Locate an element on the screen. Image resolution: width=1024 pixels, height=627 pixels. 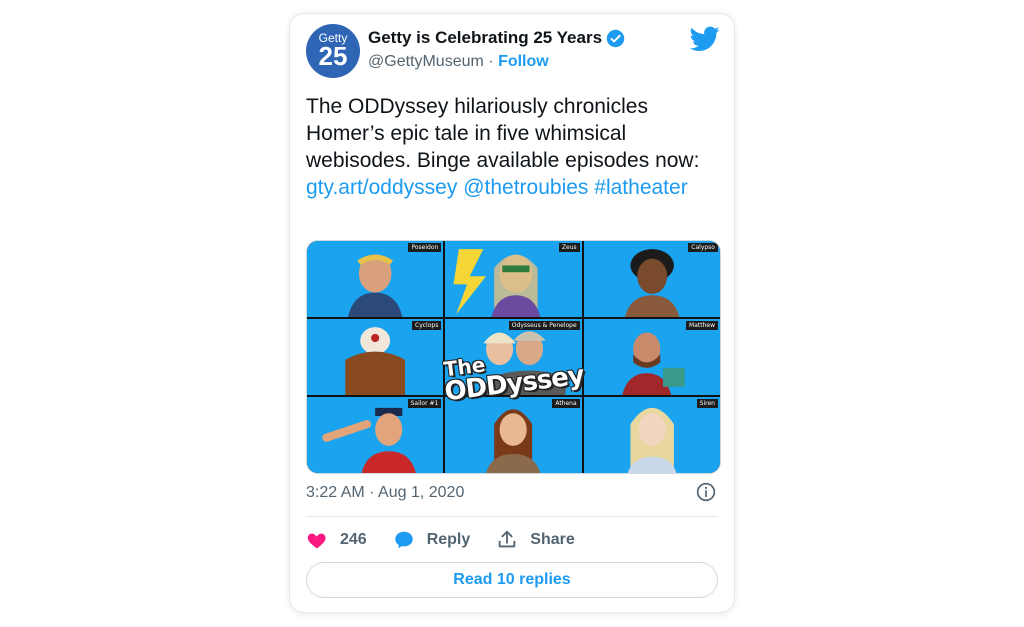
media-tile: Zeus is located at coordinates (513, 279).